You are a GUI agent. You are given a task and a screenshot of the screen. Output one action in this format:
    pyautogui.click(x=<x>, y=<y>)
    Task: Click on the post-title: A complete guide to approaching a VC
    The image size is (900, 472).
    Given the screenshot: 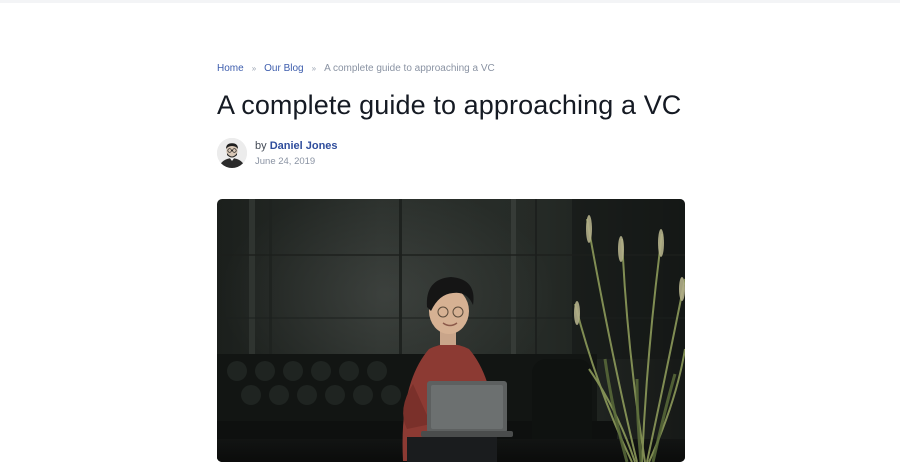 What is the action you would take?
    pyautogui.click(x=449, y=105)
    